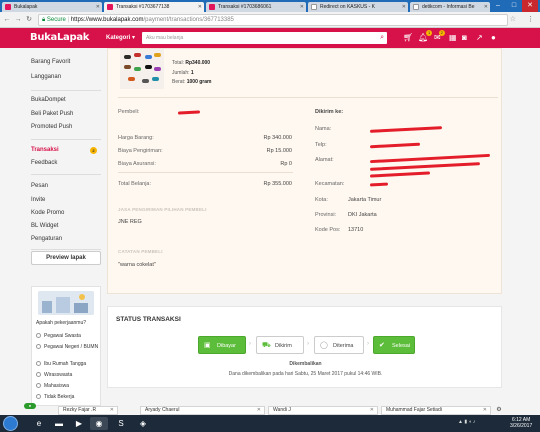 This screenshot has width=540, height=432. I want to click on chat-window: Wandi J ✕, so click(323, 410).